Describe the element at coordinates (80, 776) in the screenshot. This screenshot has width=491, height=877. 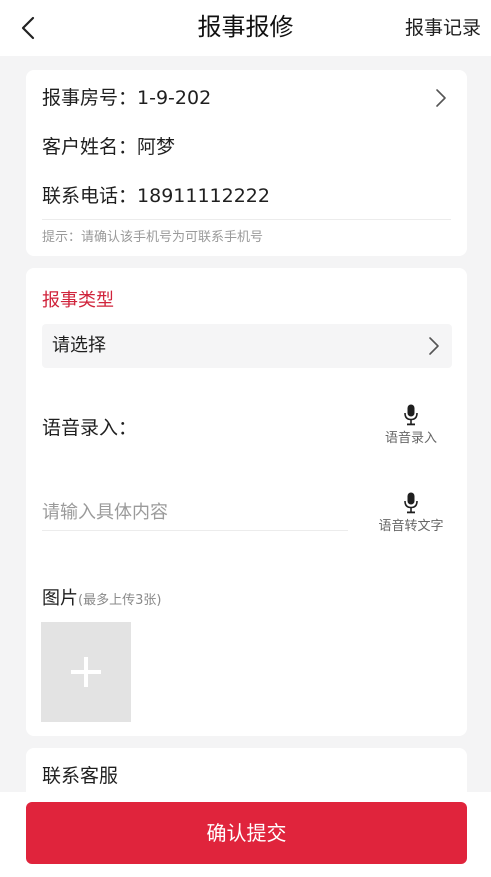
I see `contact-service-label: 联系客服` at that location.